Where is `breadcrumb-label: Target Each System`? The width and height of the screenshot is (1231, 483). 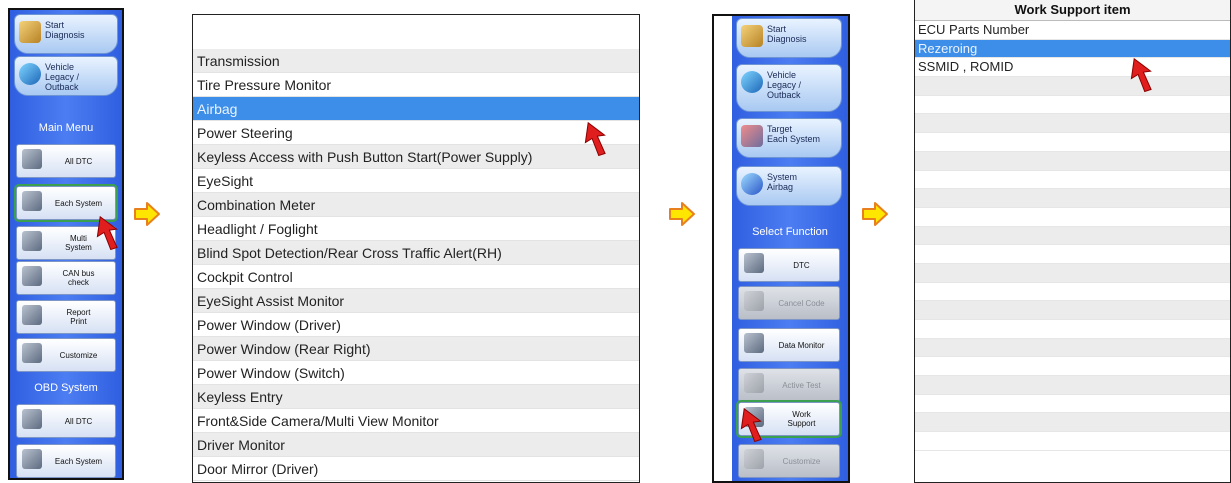
breadcrumb-label: Target Each System is located at coordinates (794, 134).